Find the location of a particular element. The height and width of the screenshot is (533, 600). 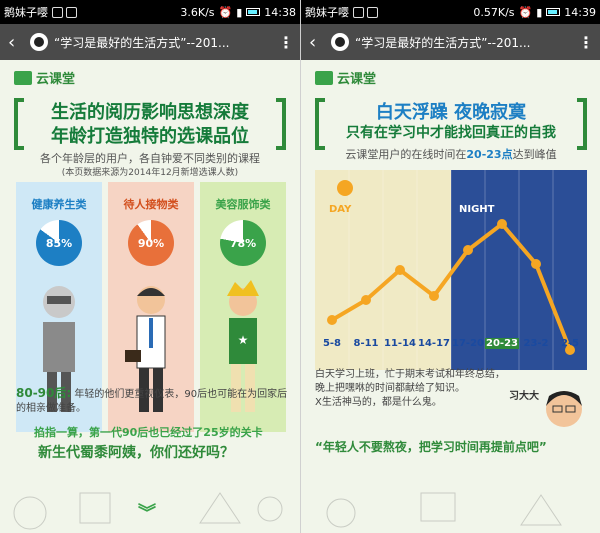

scroll-down-chevron-icon: ︾ is located at coordinates (147, 512).